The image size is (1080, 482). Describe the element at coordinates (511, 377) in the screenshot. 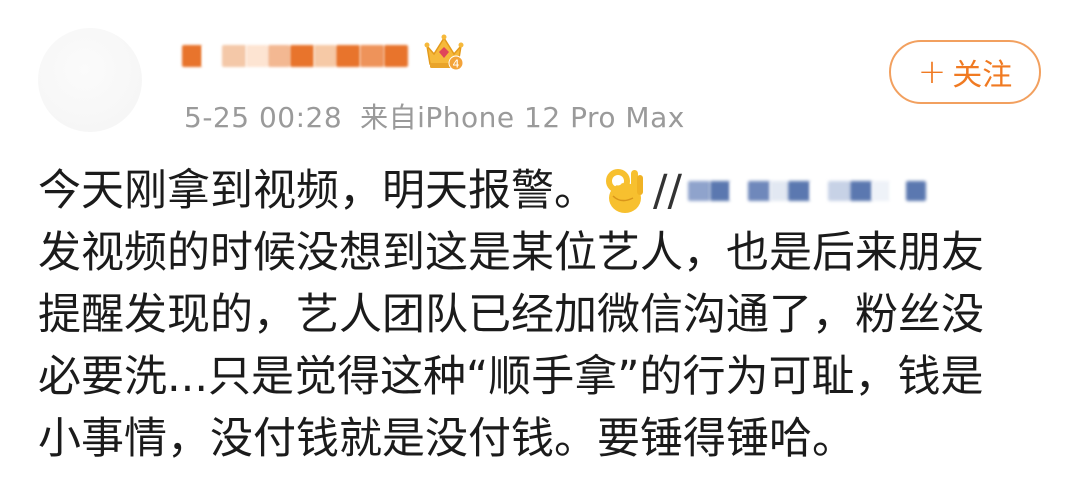

I see `post-line-4: 必要洗...只是觉得这种“顺手拿”的行为可耻，钱是` at that location.